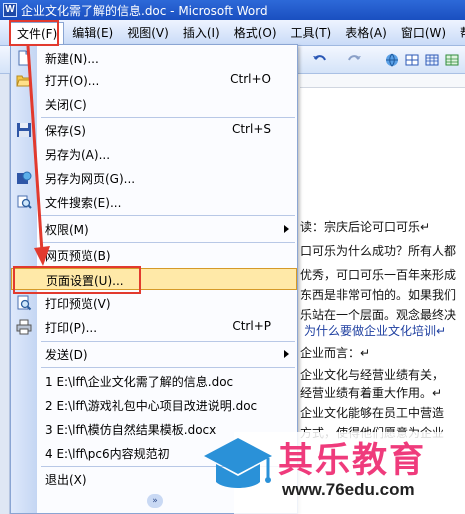 Image resolution: width=465 pixels, height=514 pixels. Describe the element at coordinates (148, 33) in the screenshot. I see `menu-view: 视图(V)` at that location.